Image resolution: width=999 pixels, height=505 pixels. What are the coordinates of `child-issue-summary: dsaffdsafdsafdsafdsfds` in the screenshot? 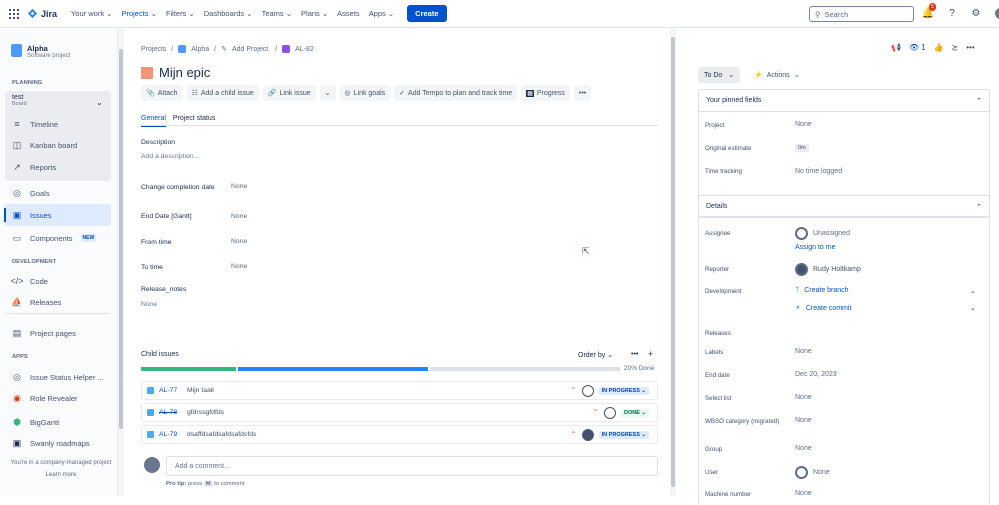 It's located at (221, 434).